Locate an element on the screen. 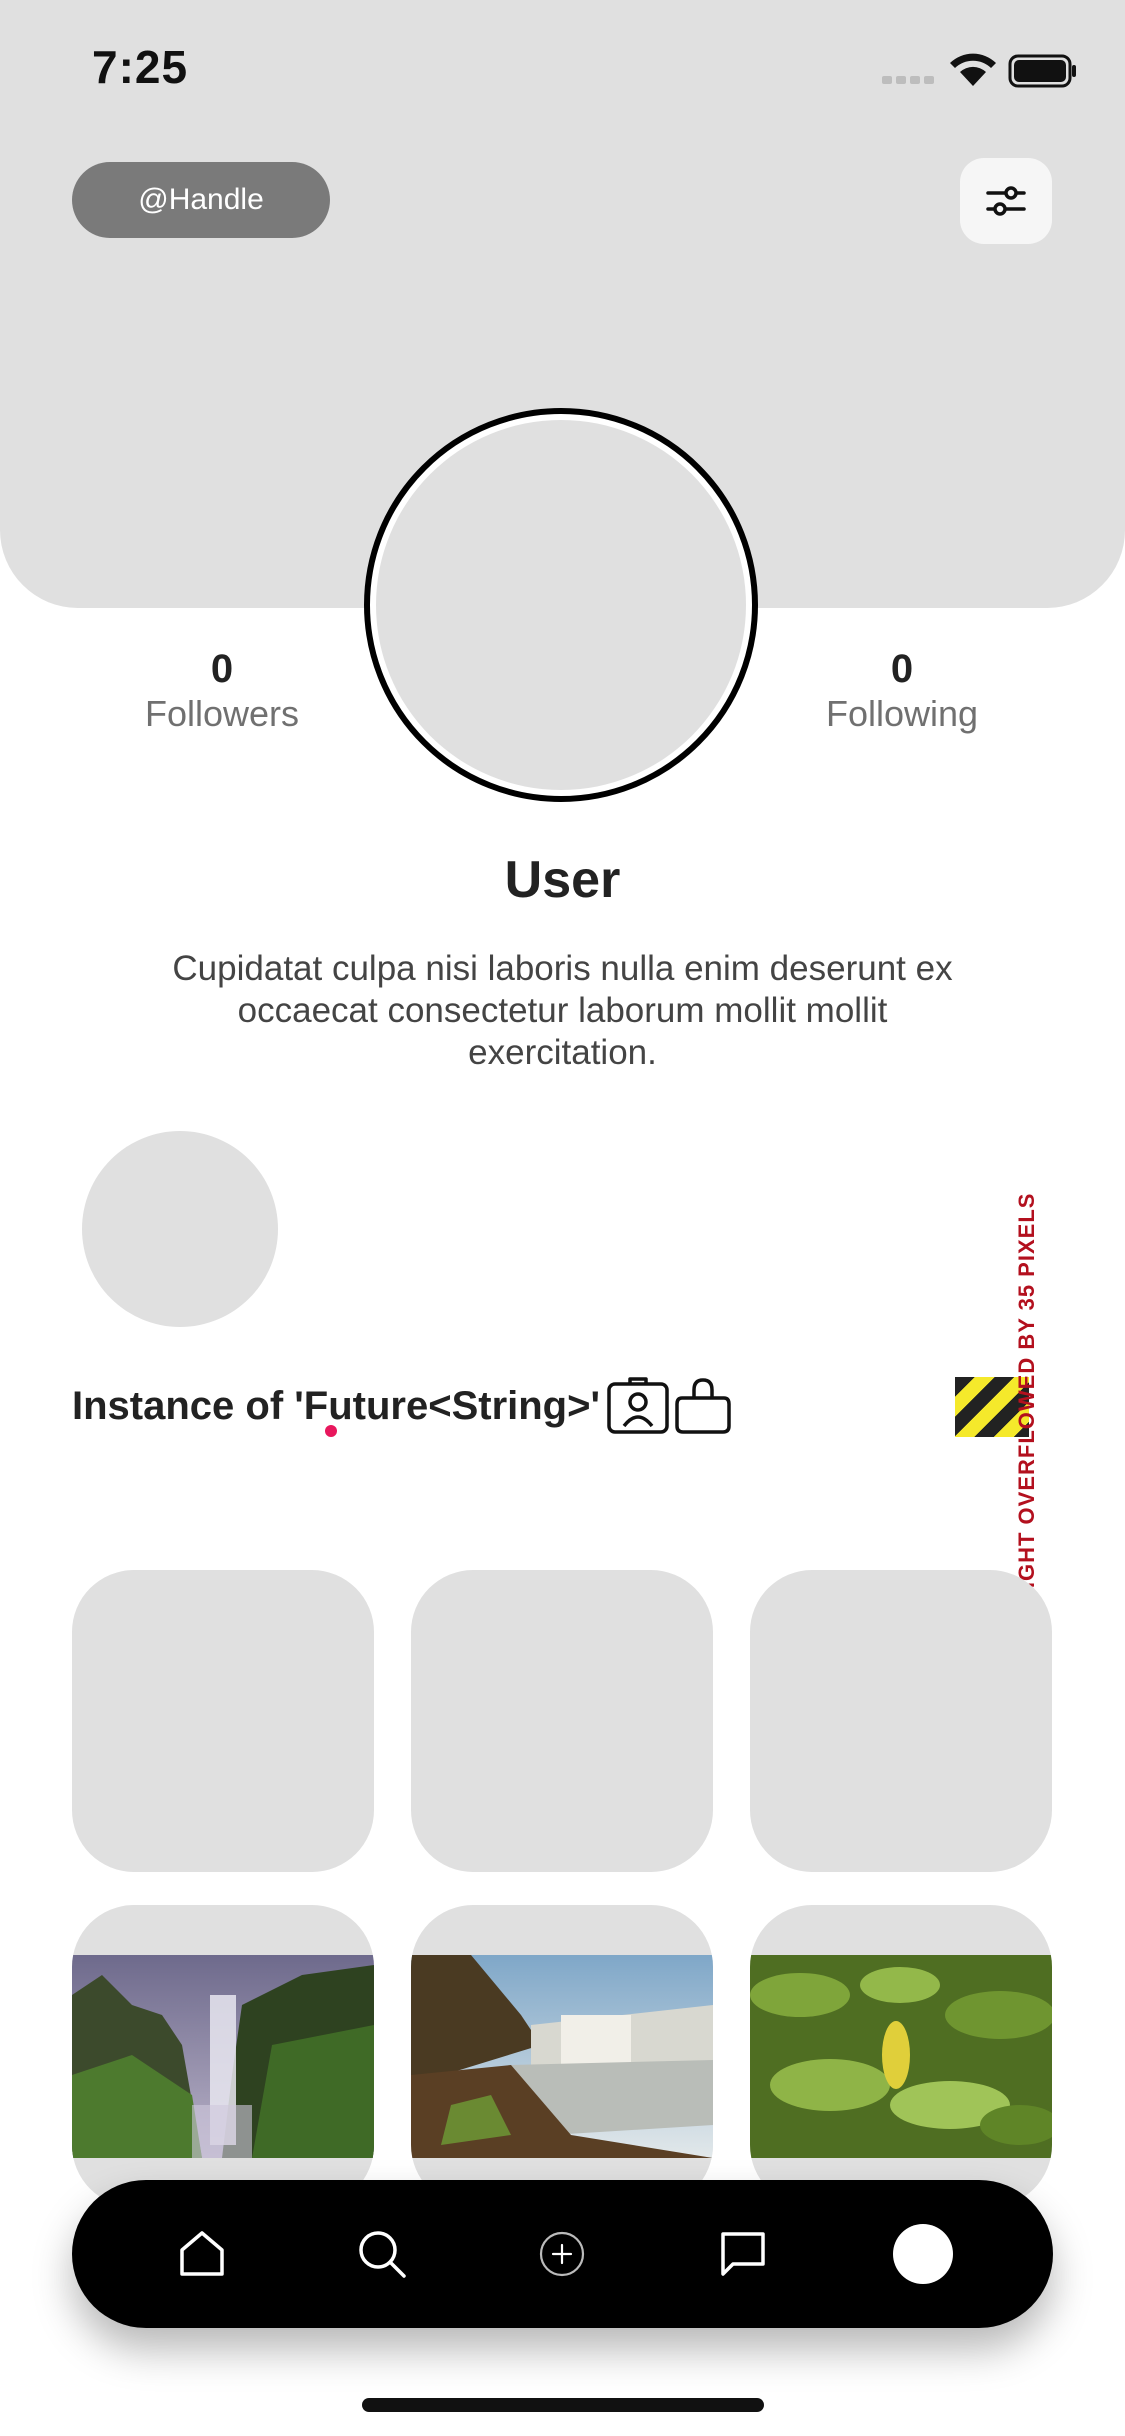 This screenshot has height=2436, width=1125. nav-home is located at coordinates (202, 2254).